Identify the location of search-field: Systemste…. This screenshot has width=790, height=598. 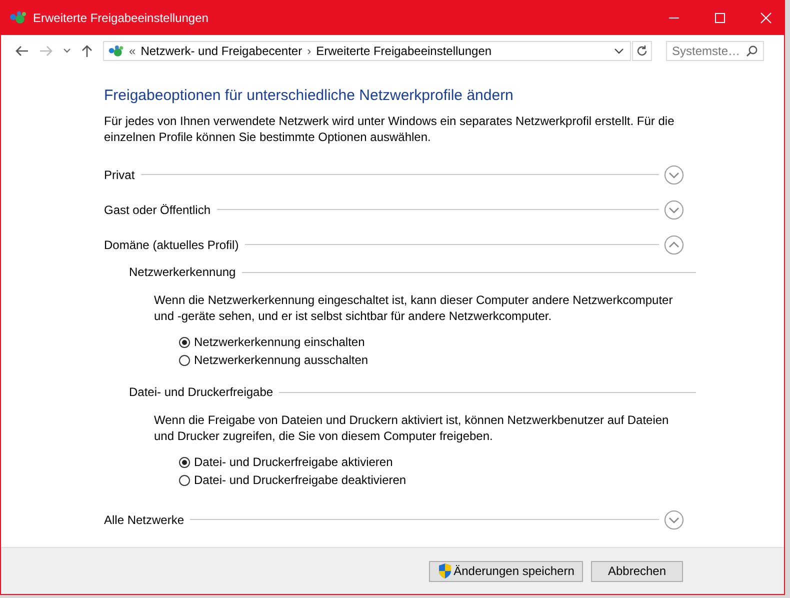
(715, 51).